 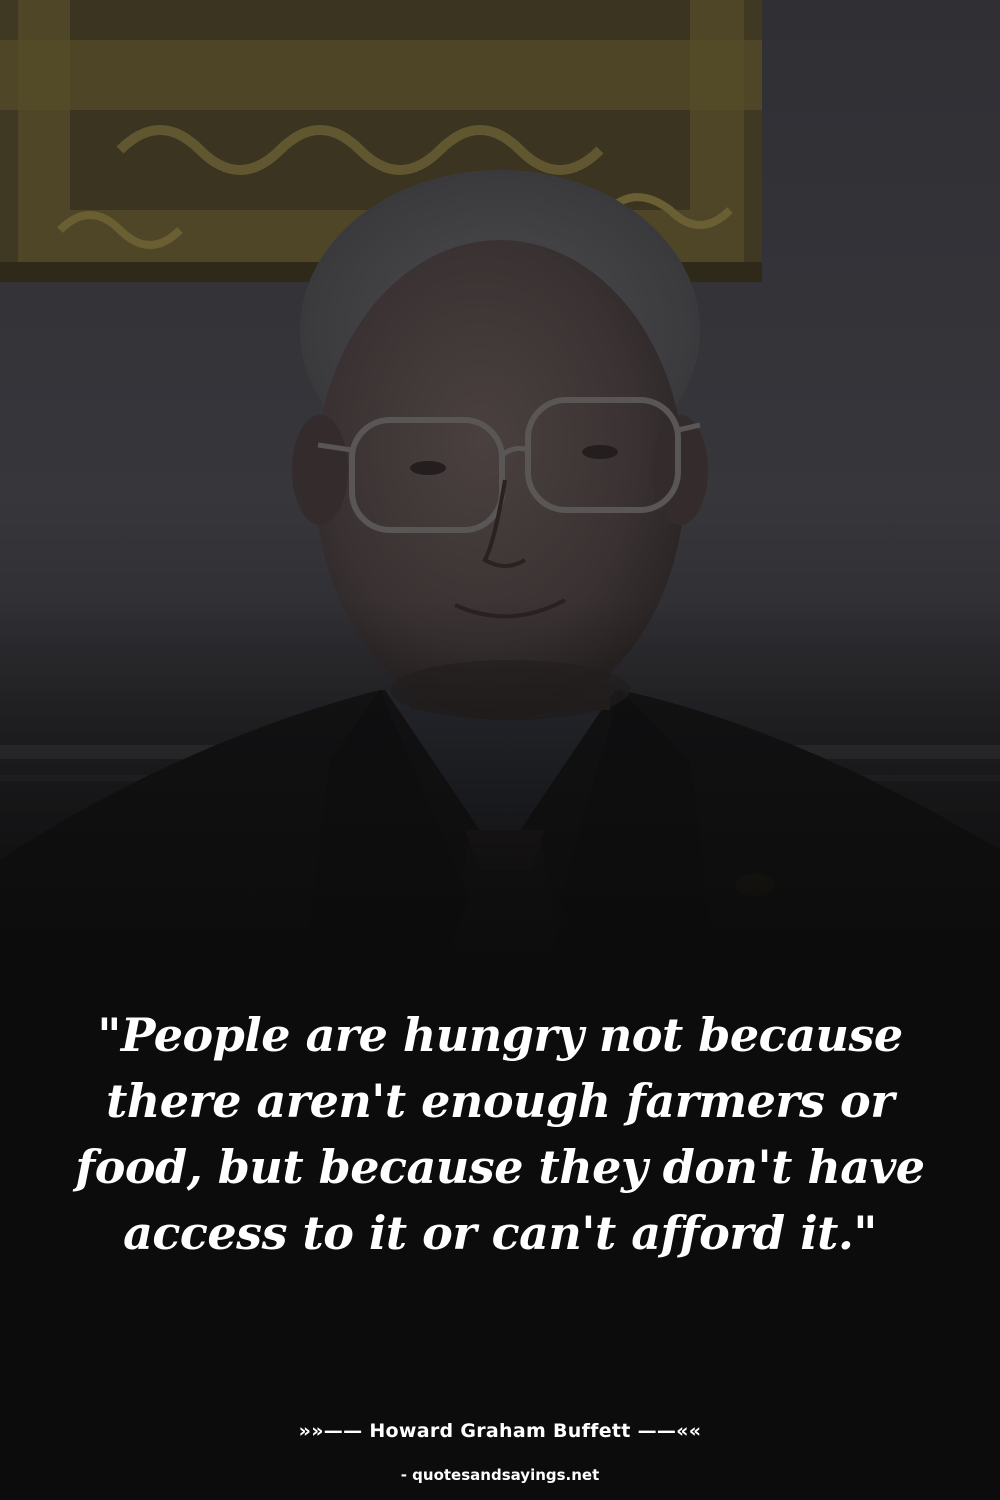 I want to click on source-watermark: - quotesandsayings.net, so click(x=500, y=1475).